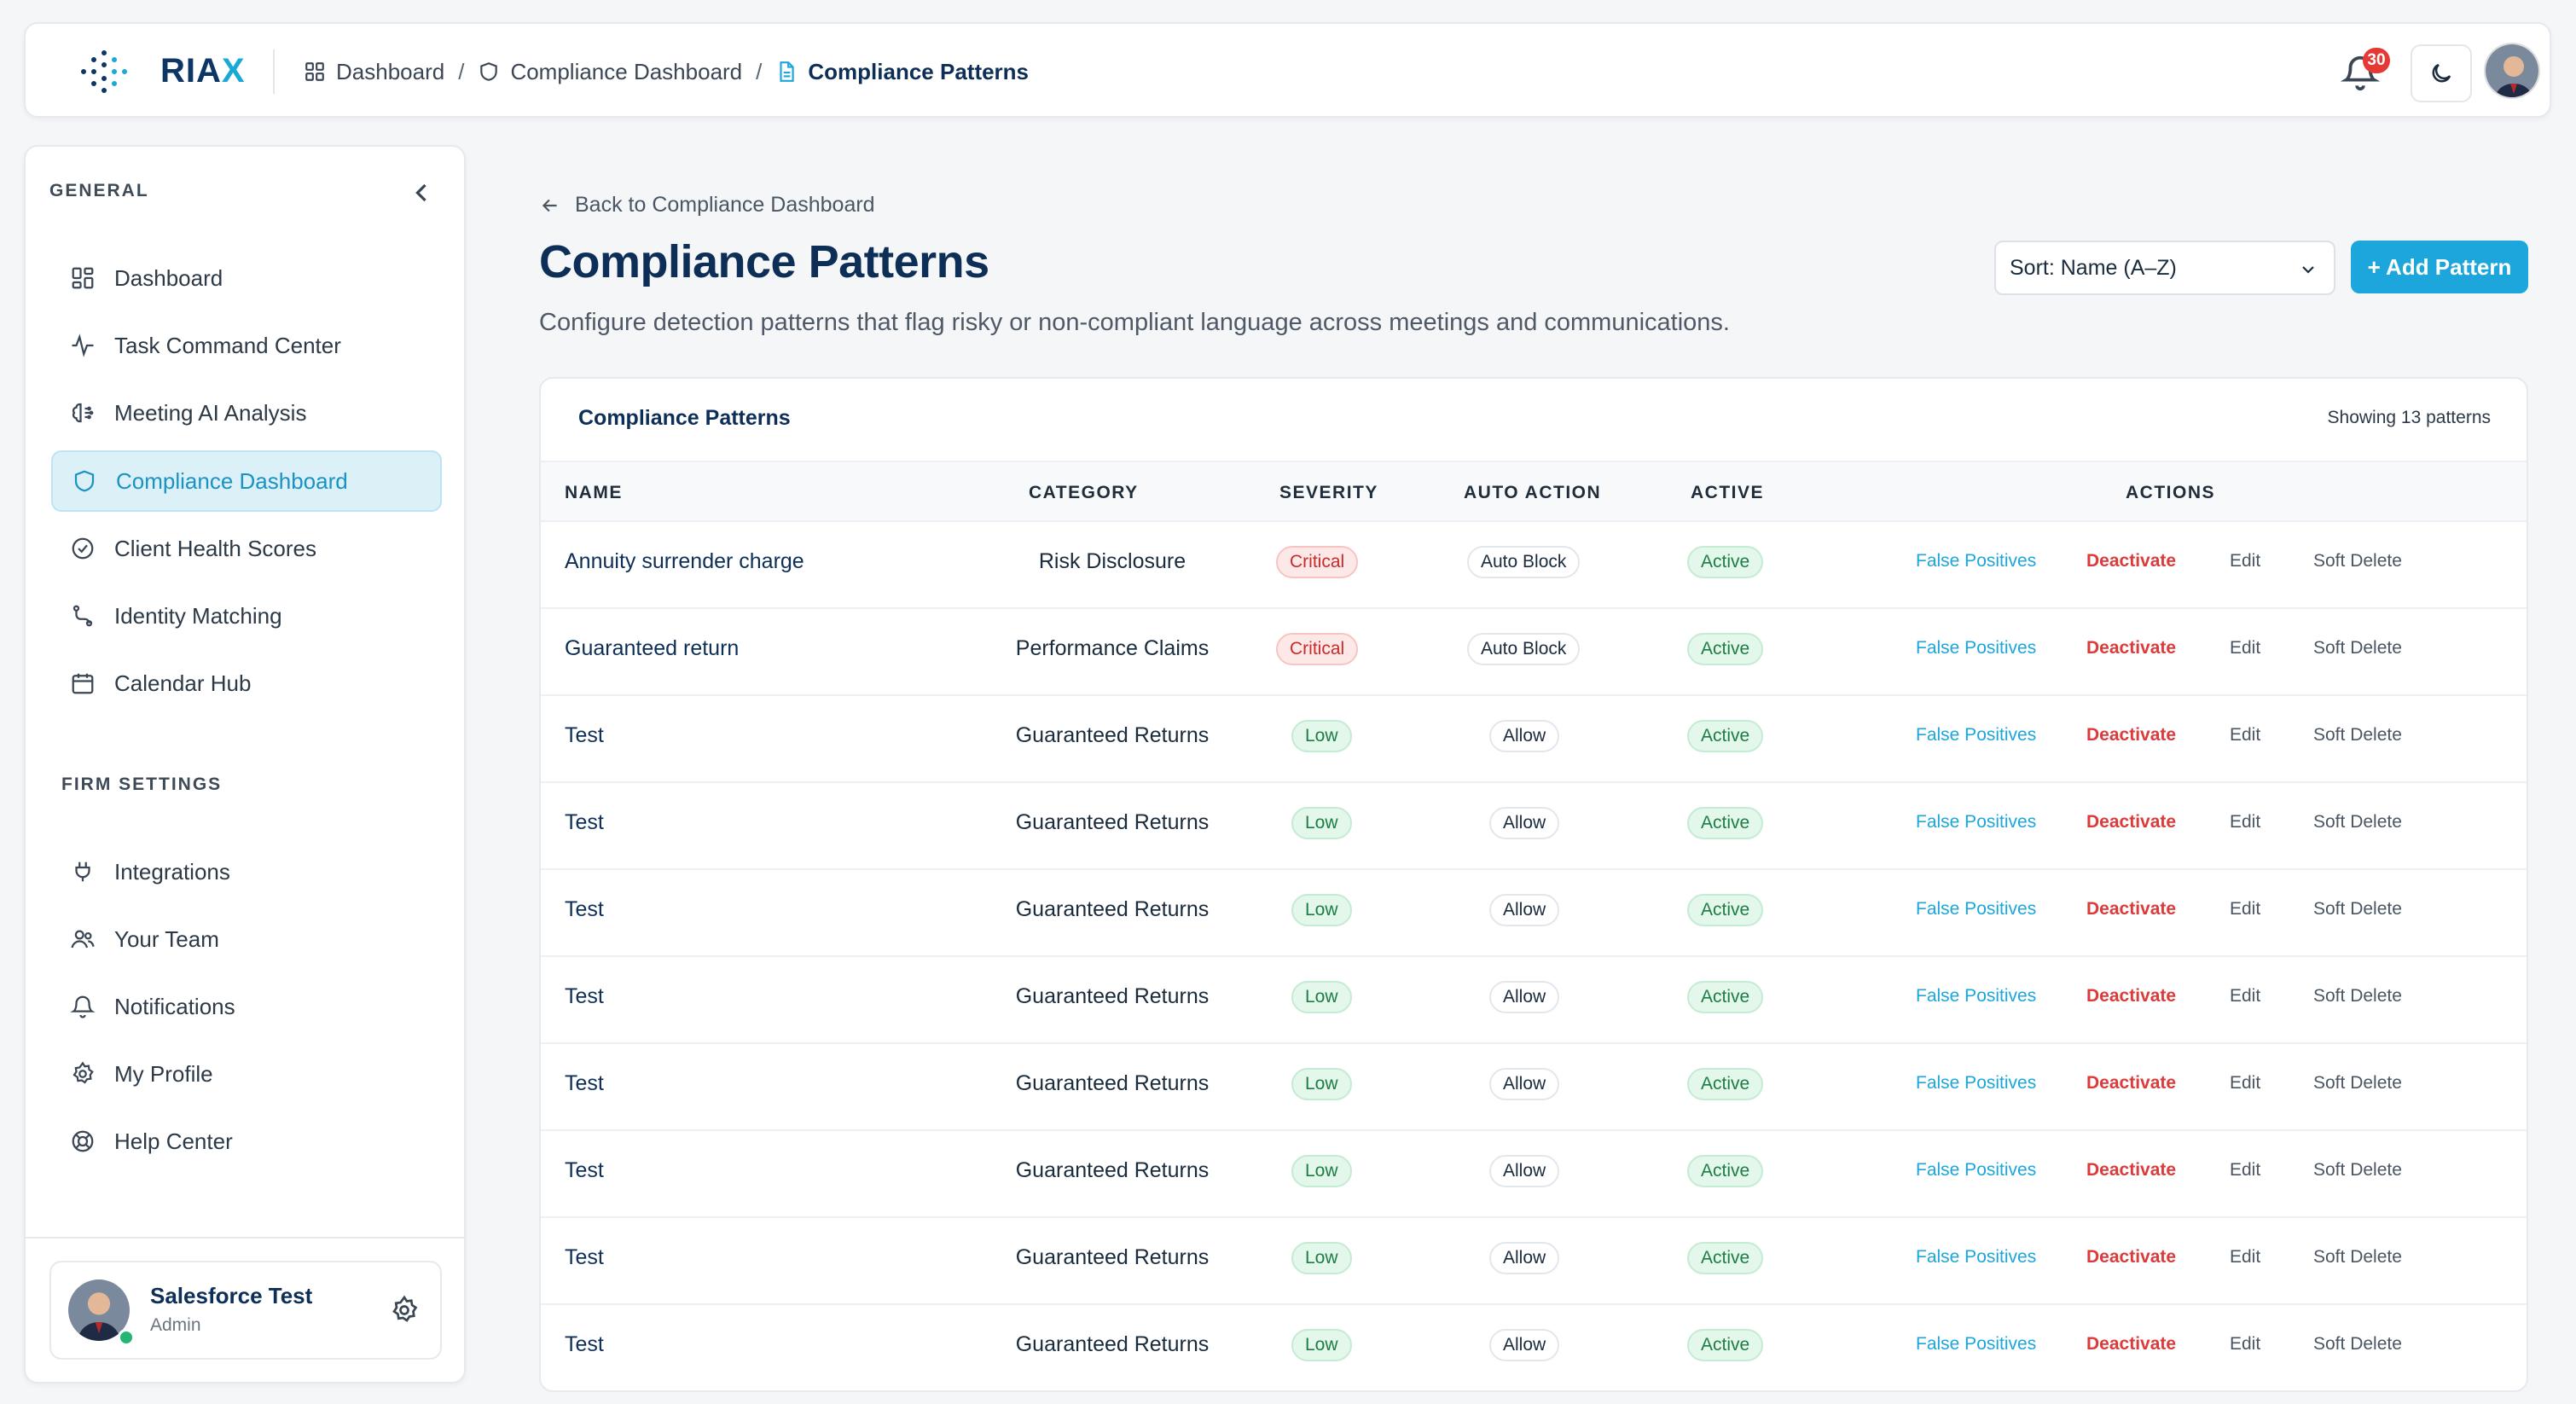 Image resolution: width=2576 pixels, height=1404 pixels. What do you see at coordinates (684, 561) in the screenshot?
I see `pattern-name: Annuity surrender charge` at bounding box center [684, 561].